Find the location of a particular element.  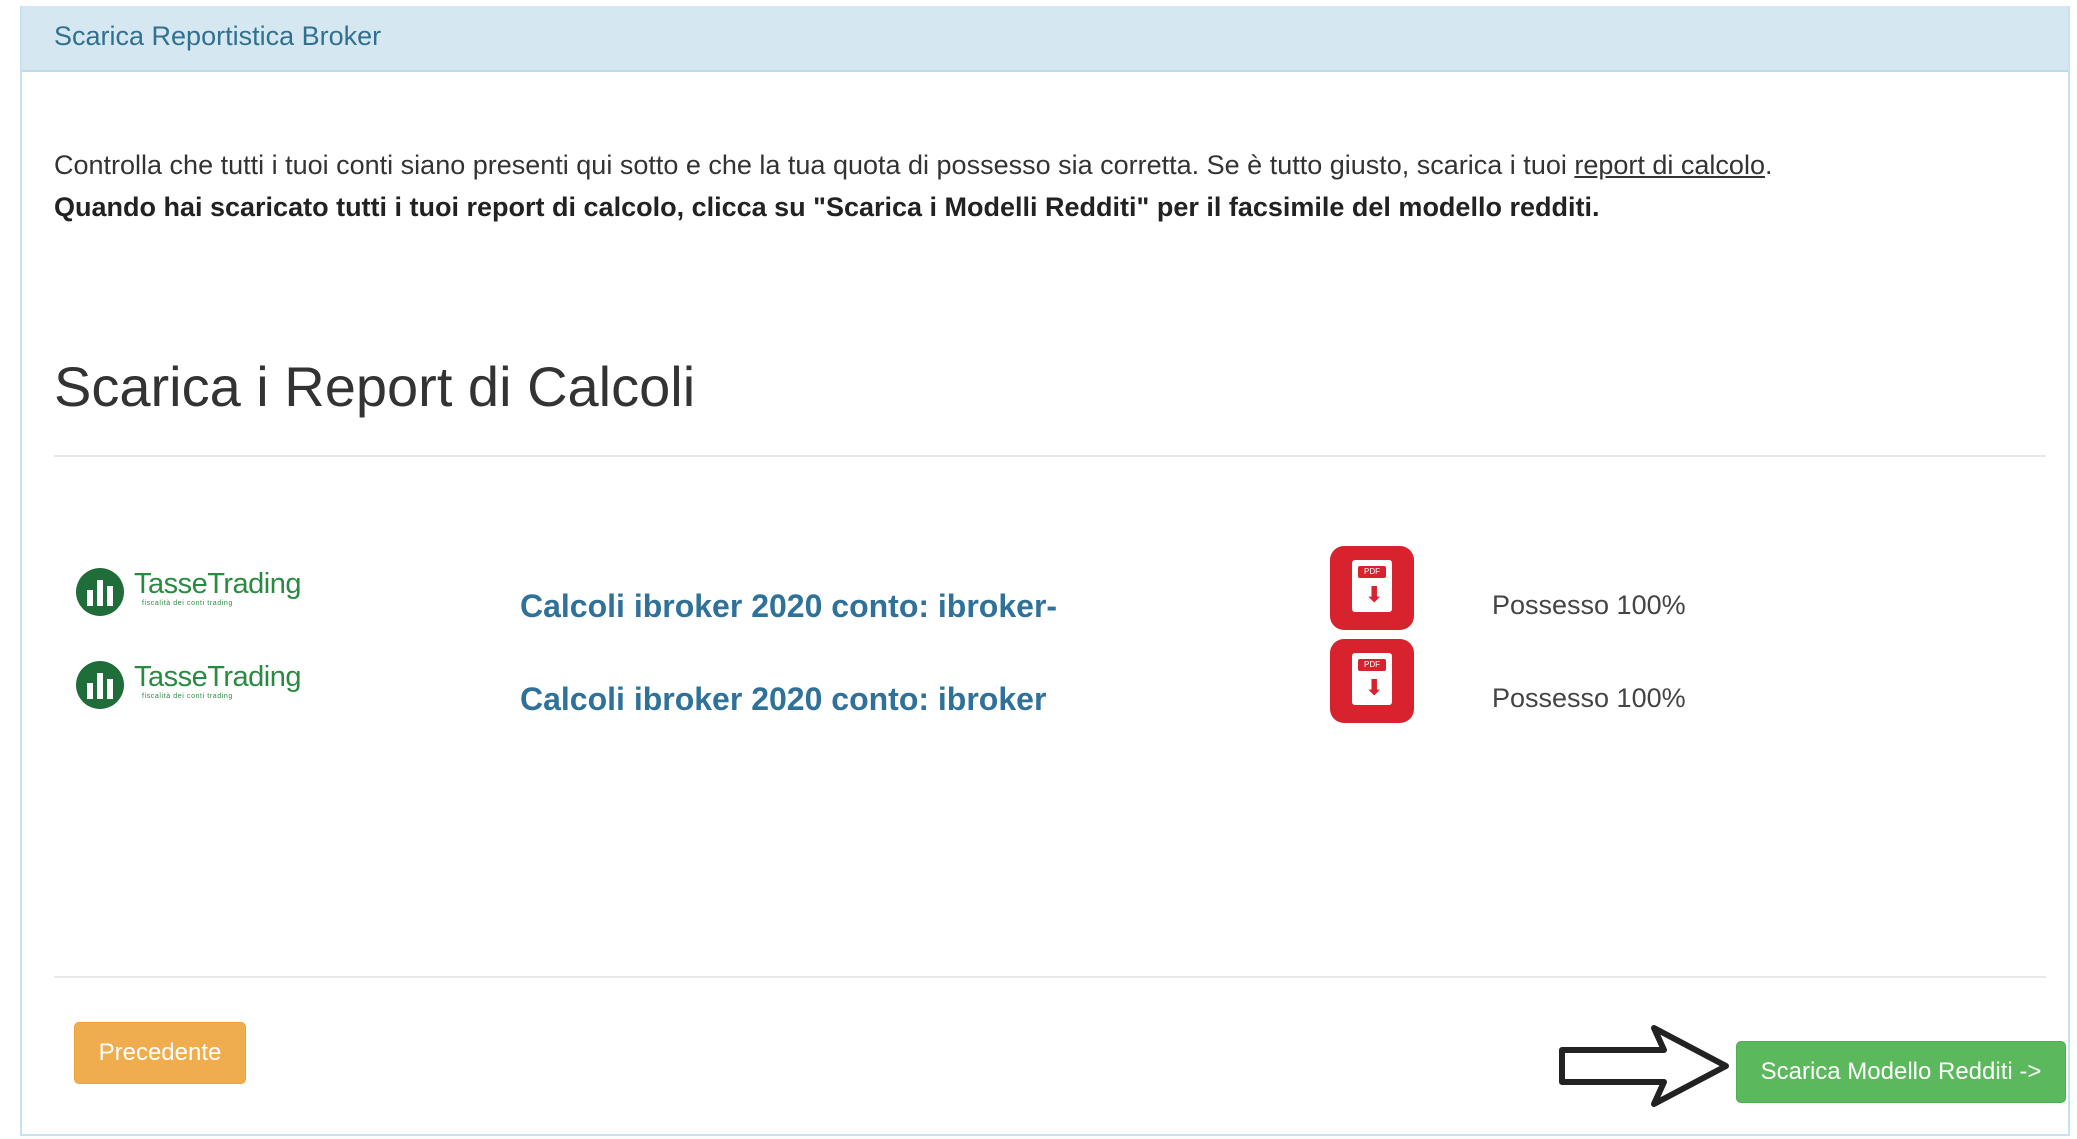

scarica-modello-redditi-button: Scarica Modello Redditi -> is located at coordinates (1901, 1072).